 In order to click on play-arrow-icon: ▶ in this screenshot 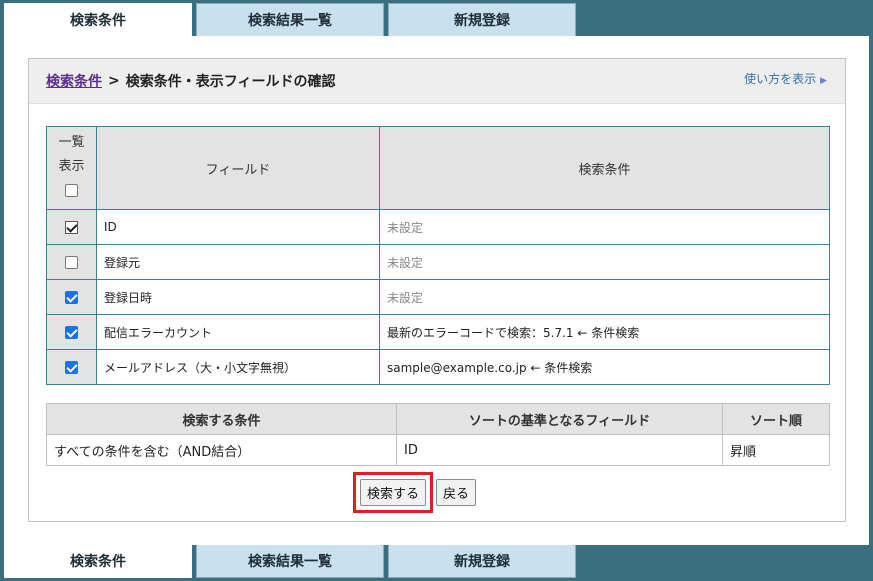, I will do `click(823, 81)`.